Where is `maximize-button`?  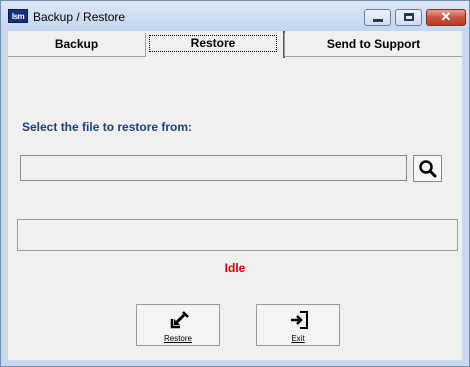
maximize-button is located at coordinates (408, 17).